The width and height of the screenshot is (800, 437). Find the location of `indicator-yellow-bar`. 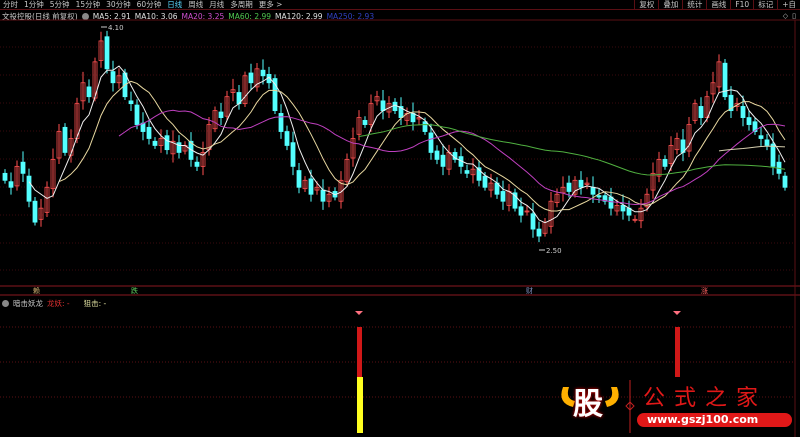

indicator-yellow-bar is located at coordinates (360, 405).